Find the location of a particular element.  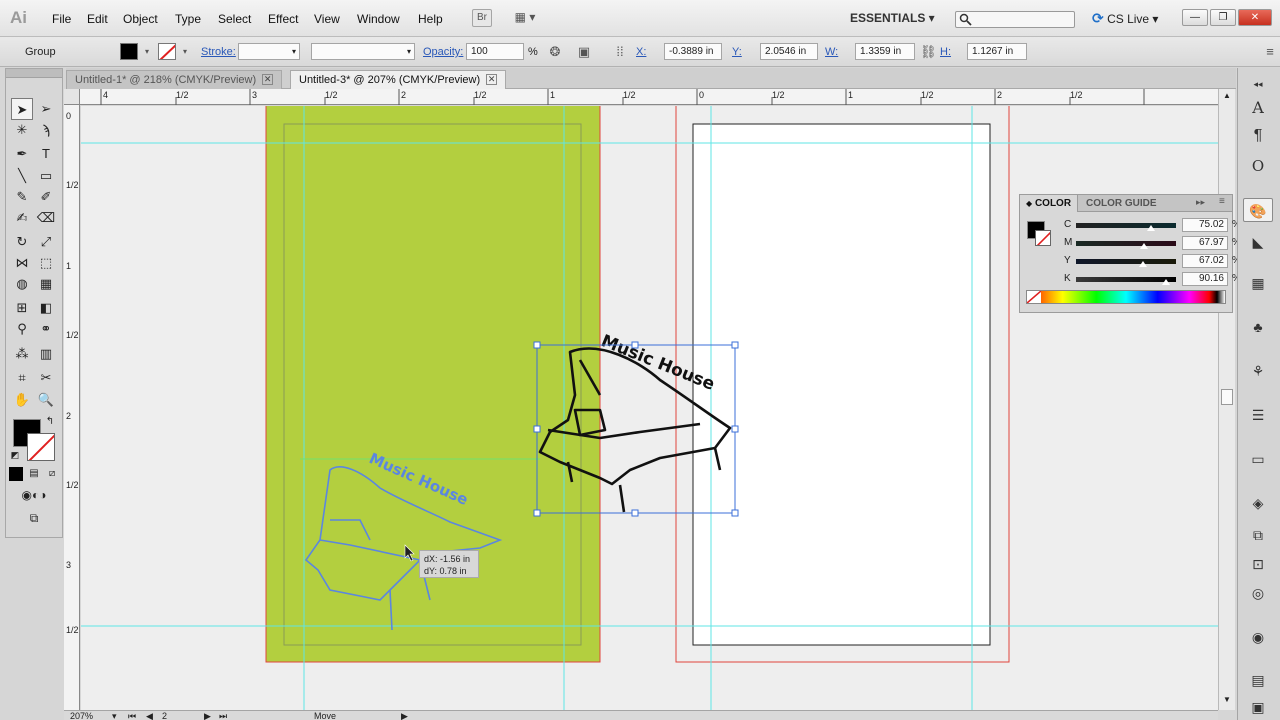

line-tool-icon: ╲ is located at coordinates (22, 176).